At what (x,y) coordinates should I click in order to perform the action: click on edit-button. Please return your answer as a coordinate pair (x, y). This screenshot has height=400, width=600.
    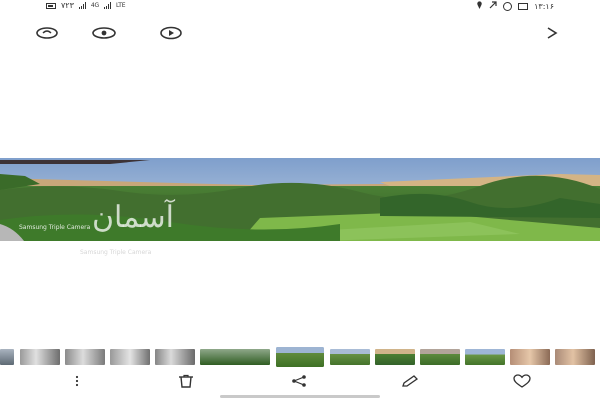
    Looking at the image, I should click on (410, 381).